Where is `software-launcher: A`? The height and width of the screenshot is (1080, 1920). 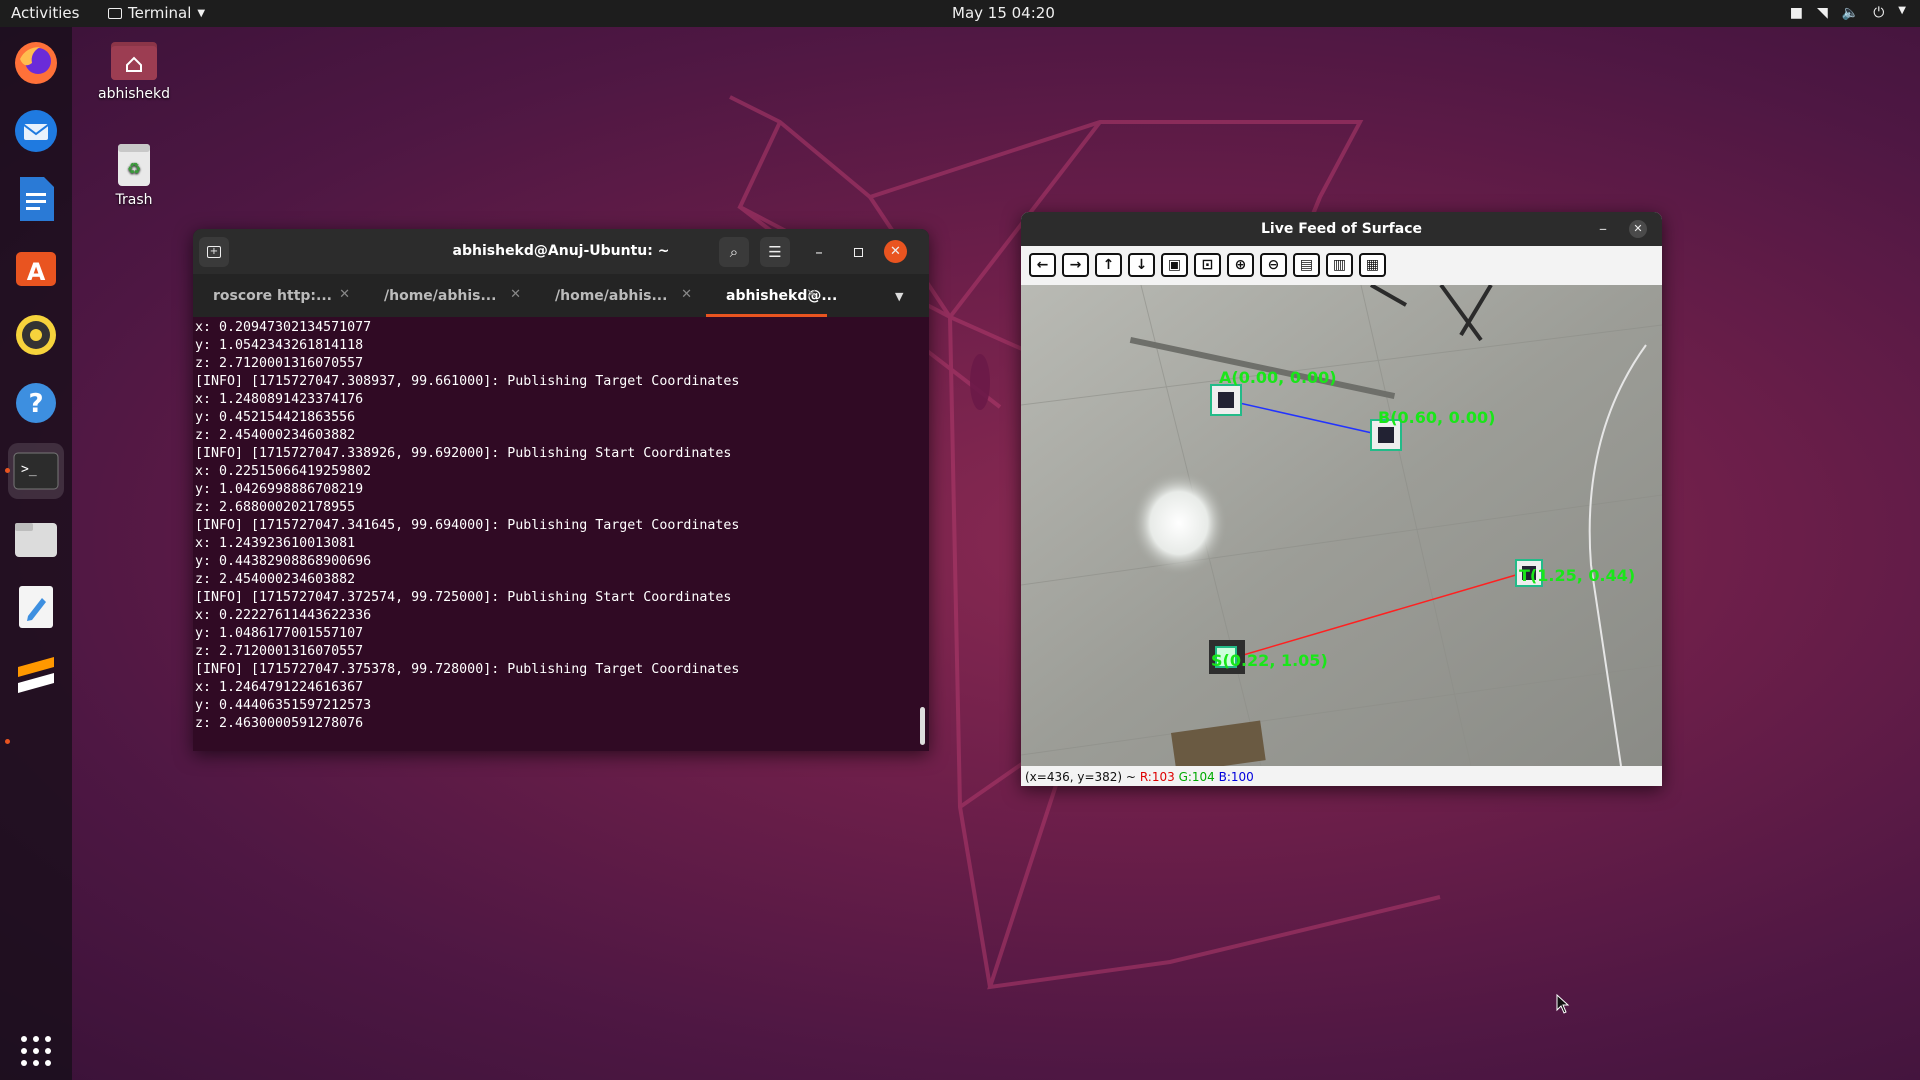 software-launcher: A is located at coordinates (36, 267).